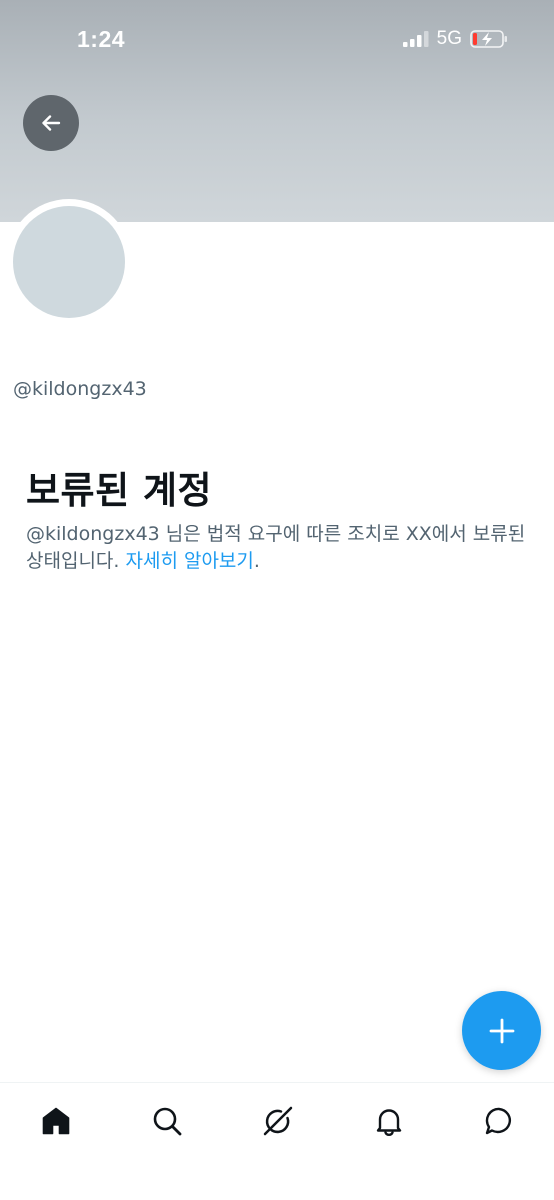 Image resolution: width=554 pixels, height=1200 pixels. I want to click on nav-grok, so click(278, 1121).